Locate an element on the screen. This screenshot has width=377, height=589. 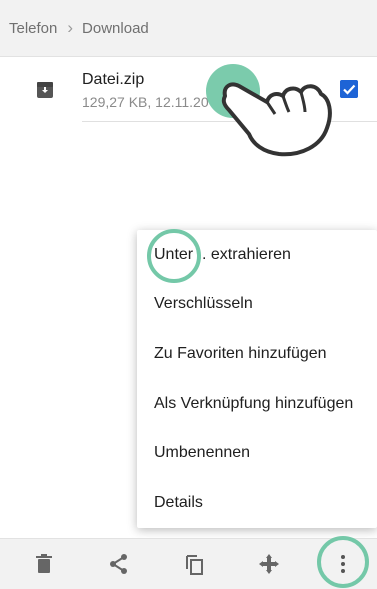
menu-item-add-favorite: Zu Favoriten hinzufügen is located at coordinates (257, 354).